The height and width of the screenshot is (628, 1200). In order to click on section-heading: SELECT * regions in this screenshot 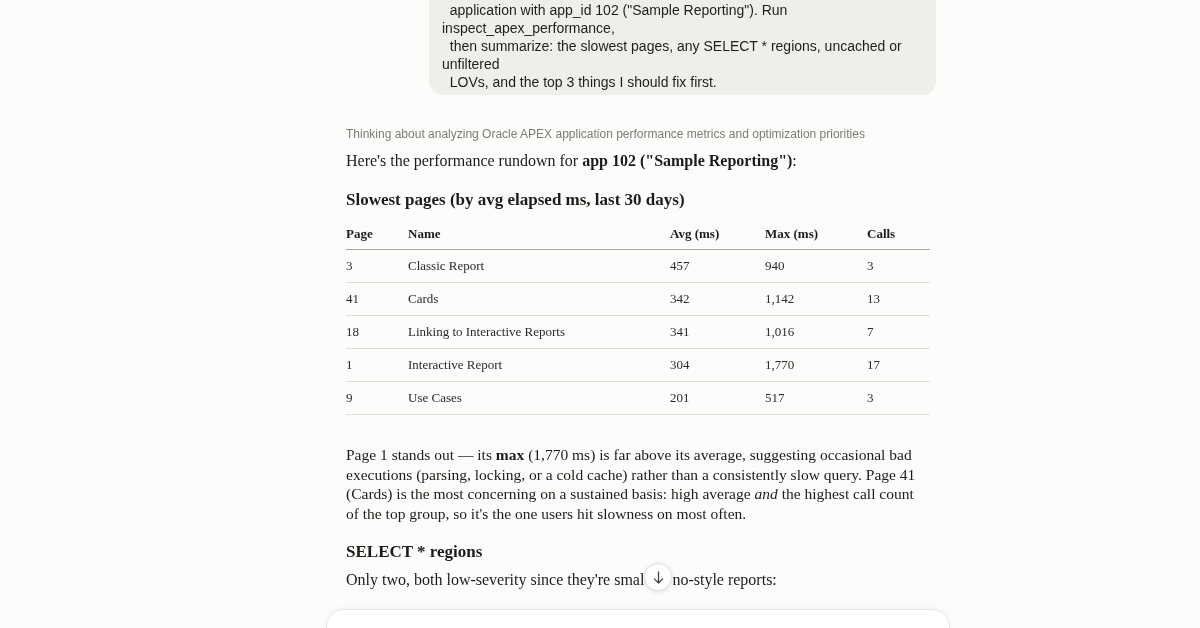, I will do `click(415, 552)`.